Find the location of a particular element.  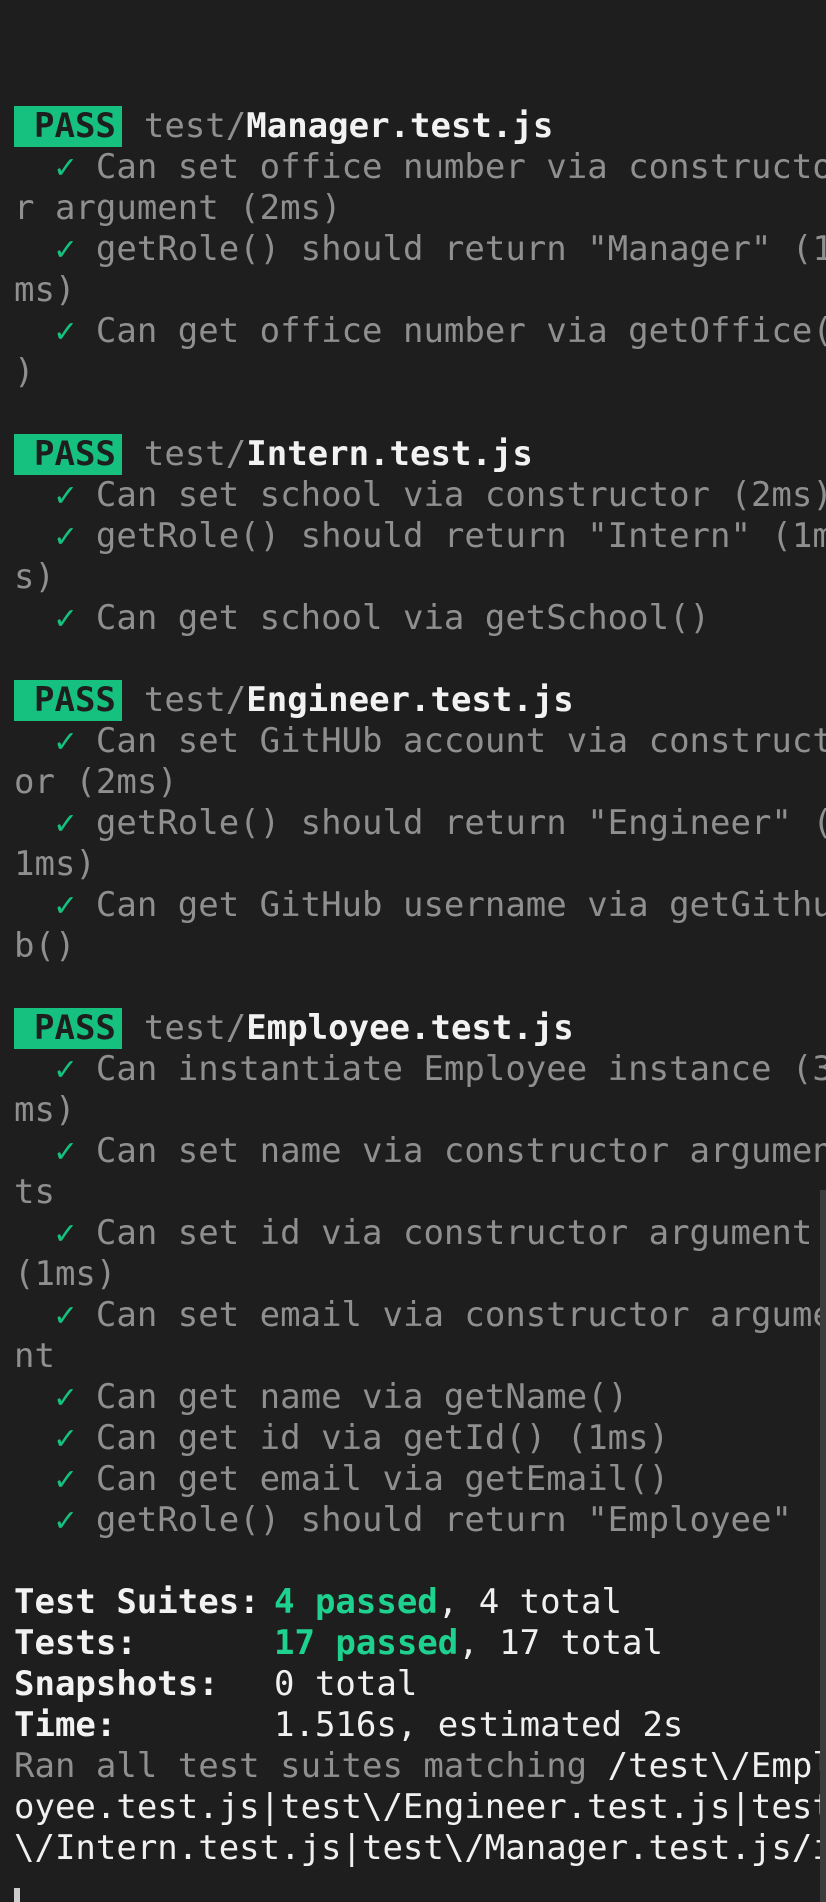

suite-header: PASS test/Manager.test.js is located at coordinates (420, 126).